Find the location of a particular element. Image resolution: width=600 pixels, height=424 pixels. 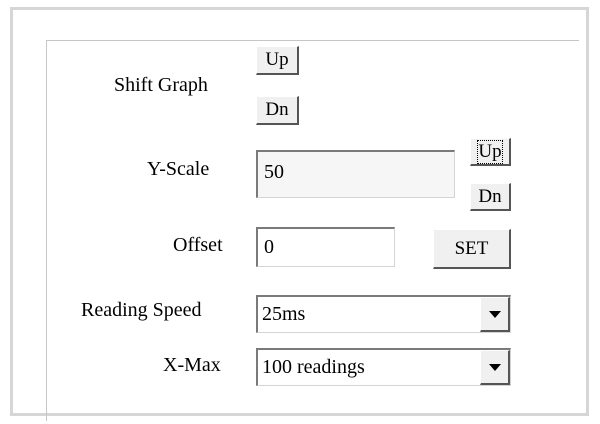

reading-speed-select: 25ms is located at coordinates (383, 314).